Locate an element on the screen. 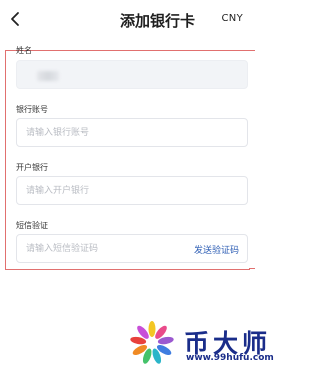 The width and height of the screenshot is (320, 370). account-input is located at coordinates (106, 132).